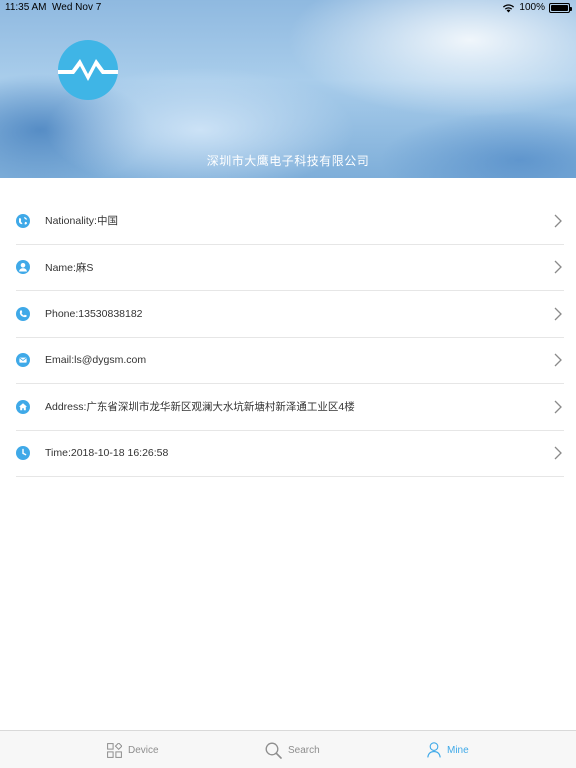 The image size is (576, 768). What do you see at coordinates (290, 454) in the screenshot?
I see `list-item-time: Time:2018-10-18 16:26:58` at bounding box center [290, 454].